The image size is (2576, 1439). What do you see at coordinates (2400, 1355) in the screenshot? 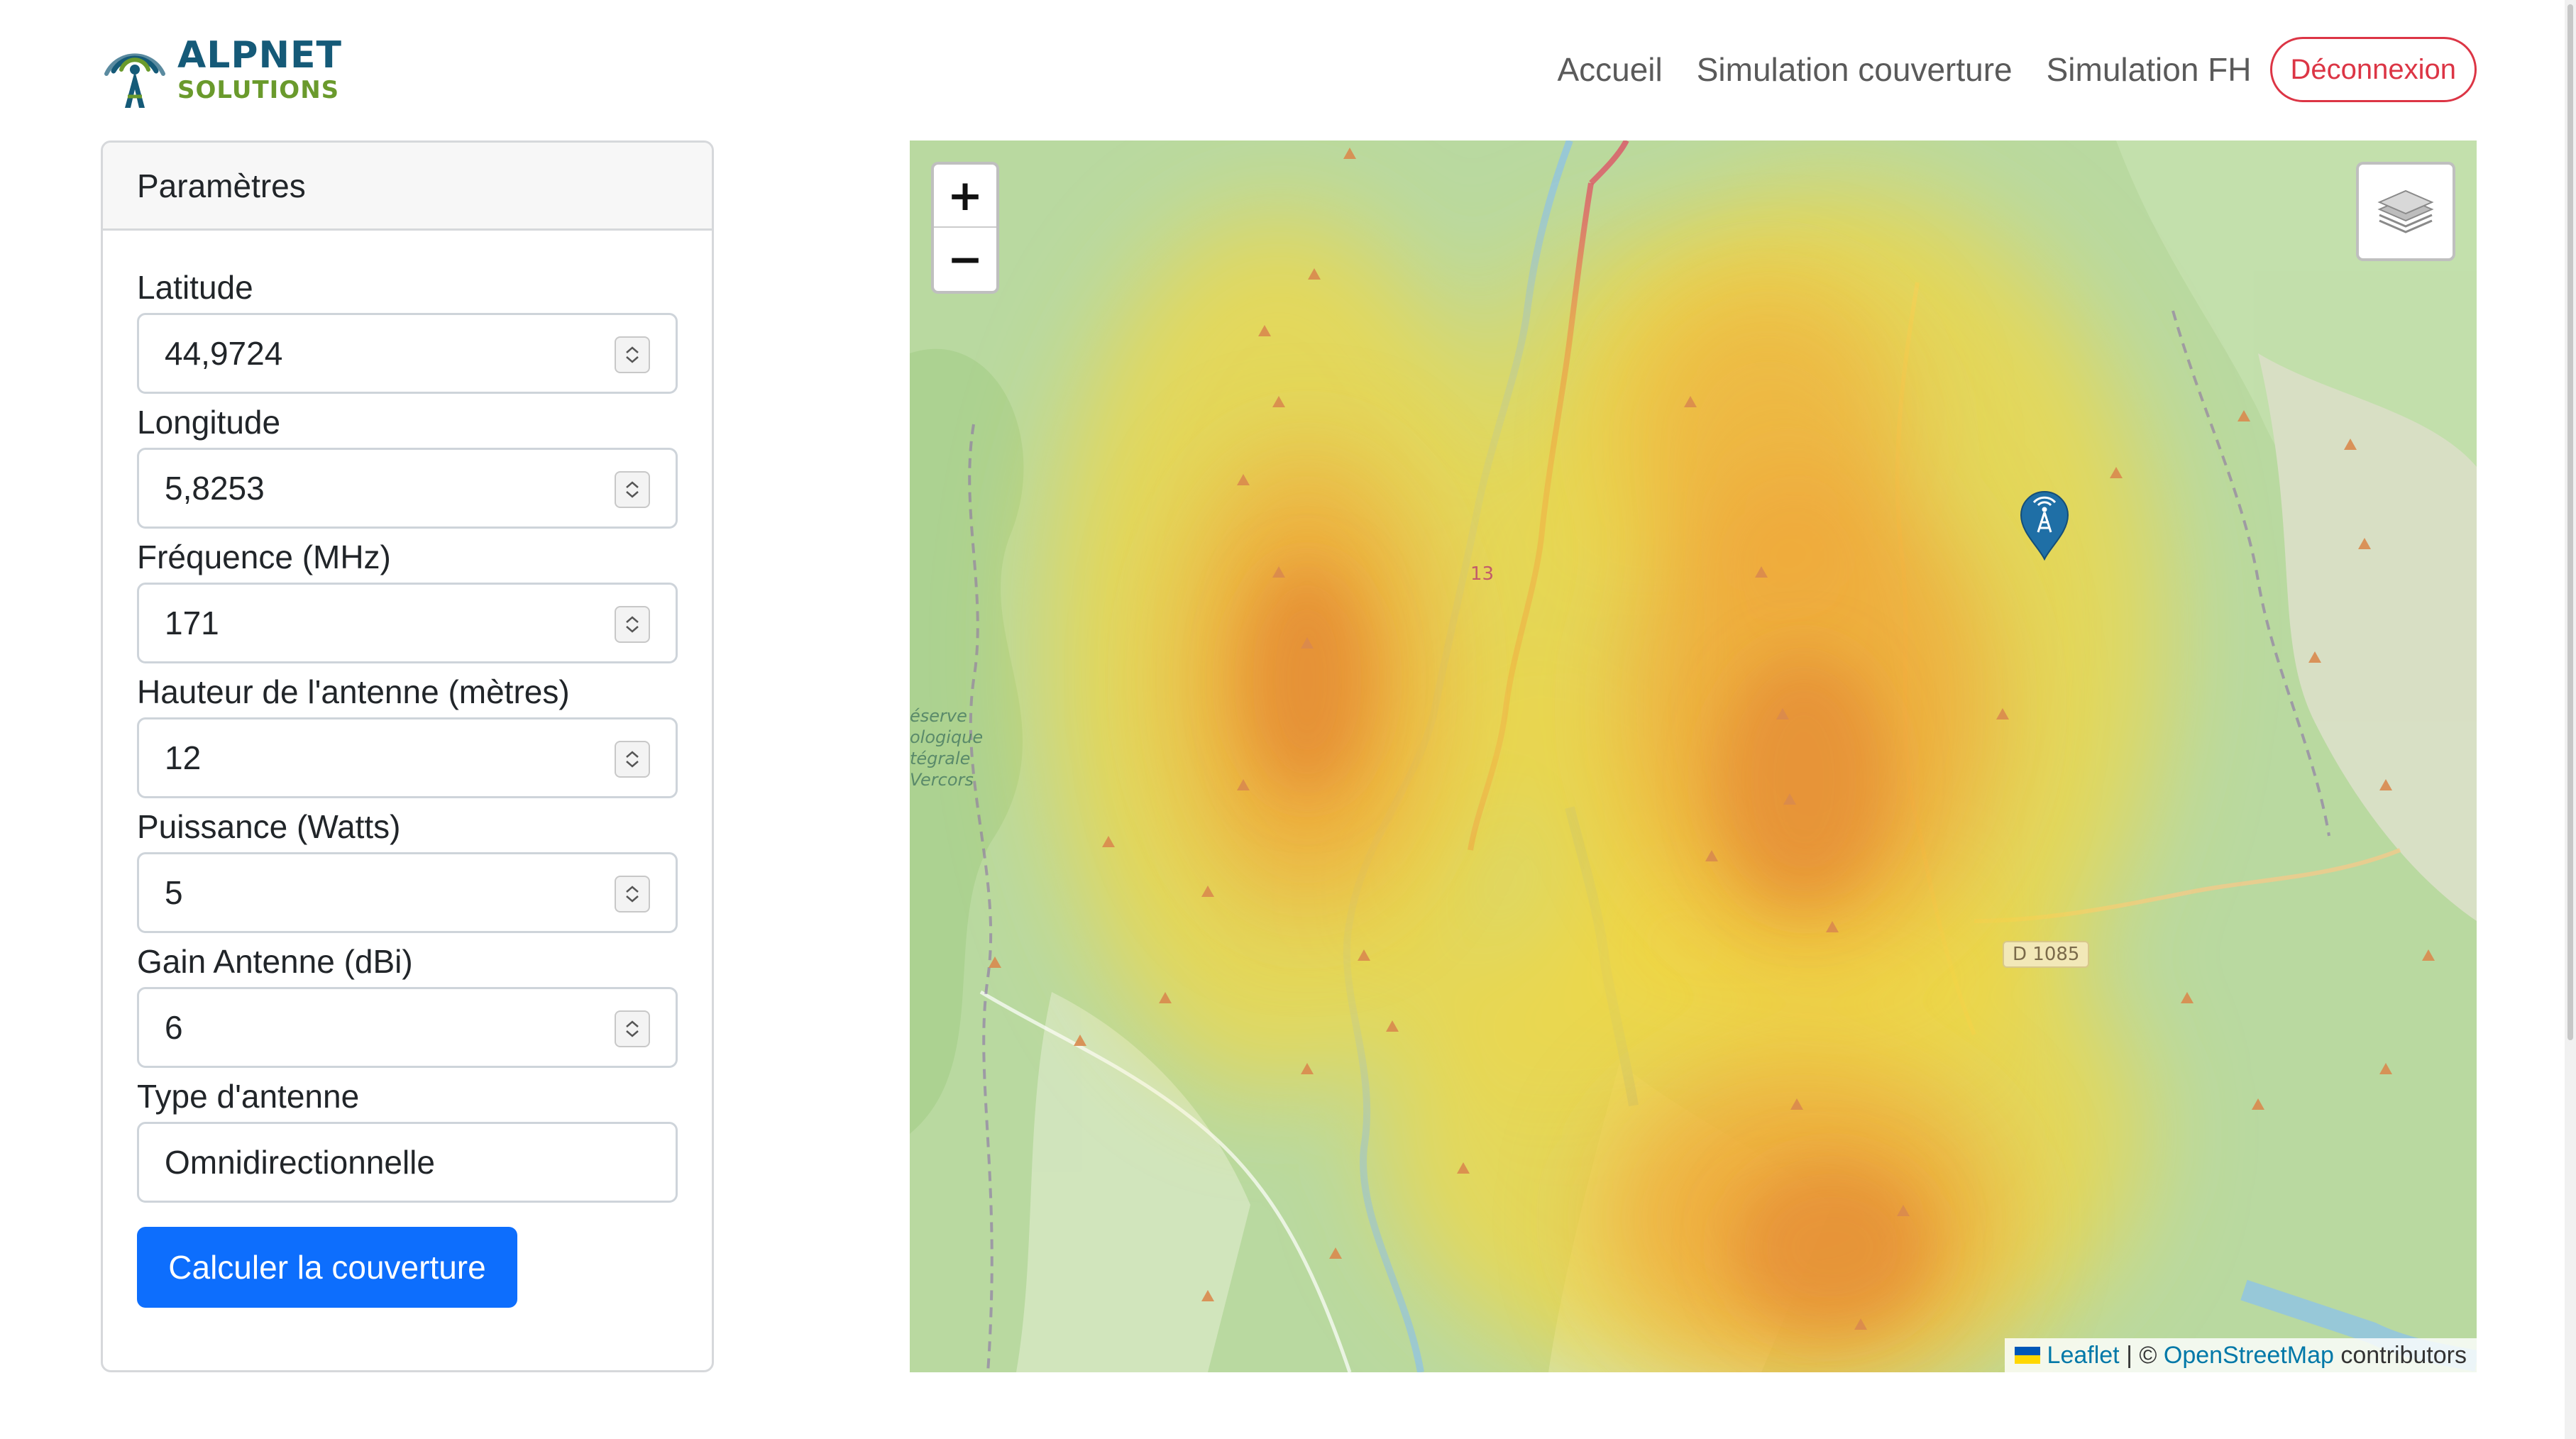
I see `attribution-suffix: contributors` at bounding box center [2400, 1355].